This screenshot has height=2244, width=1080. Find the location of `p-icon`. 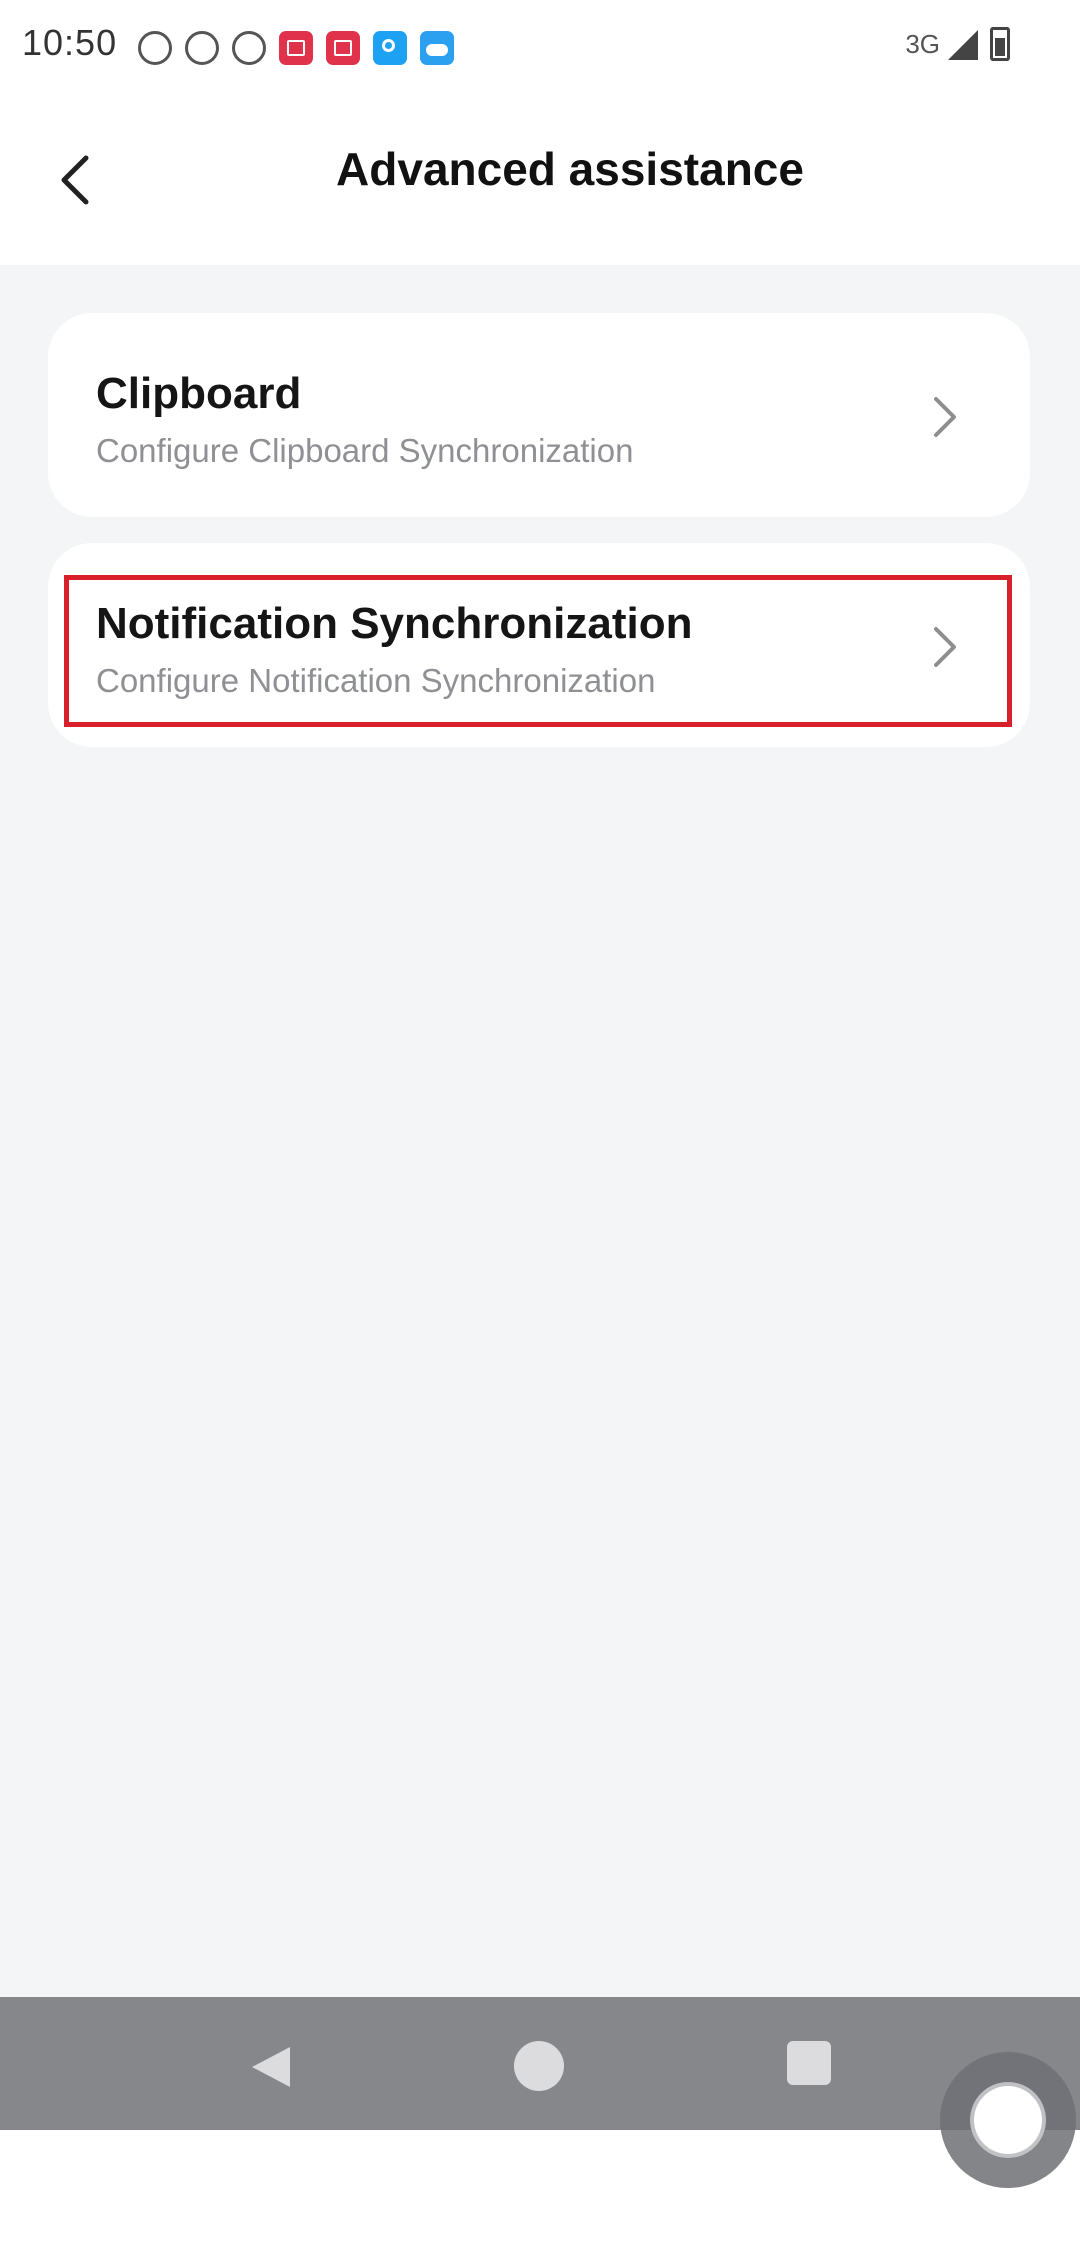

p-icon is located at coordinates (202, 48).